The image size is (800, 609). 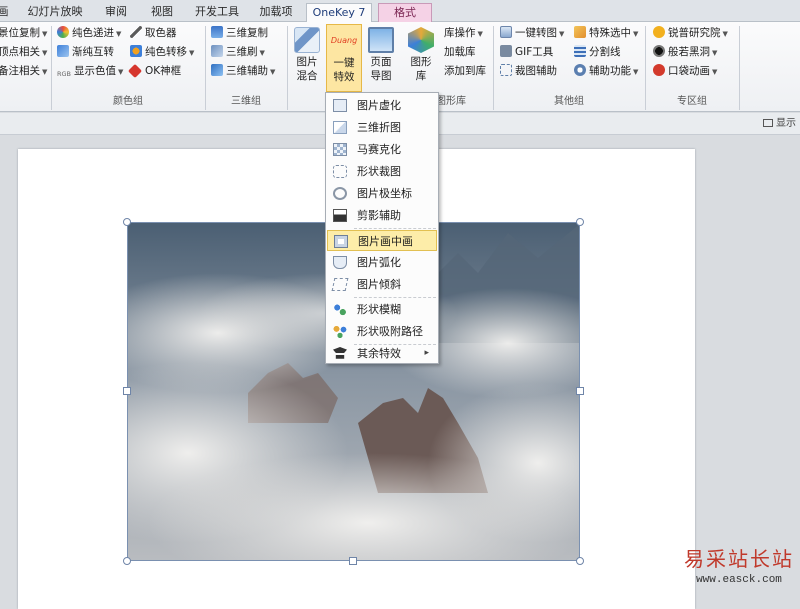 What do you see at coordinates (382, 105) in the screenshot?
I see `menu-item-image-blur: 图片虚化` at bounding box center [382, 105].